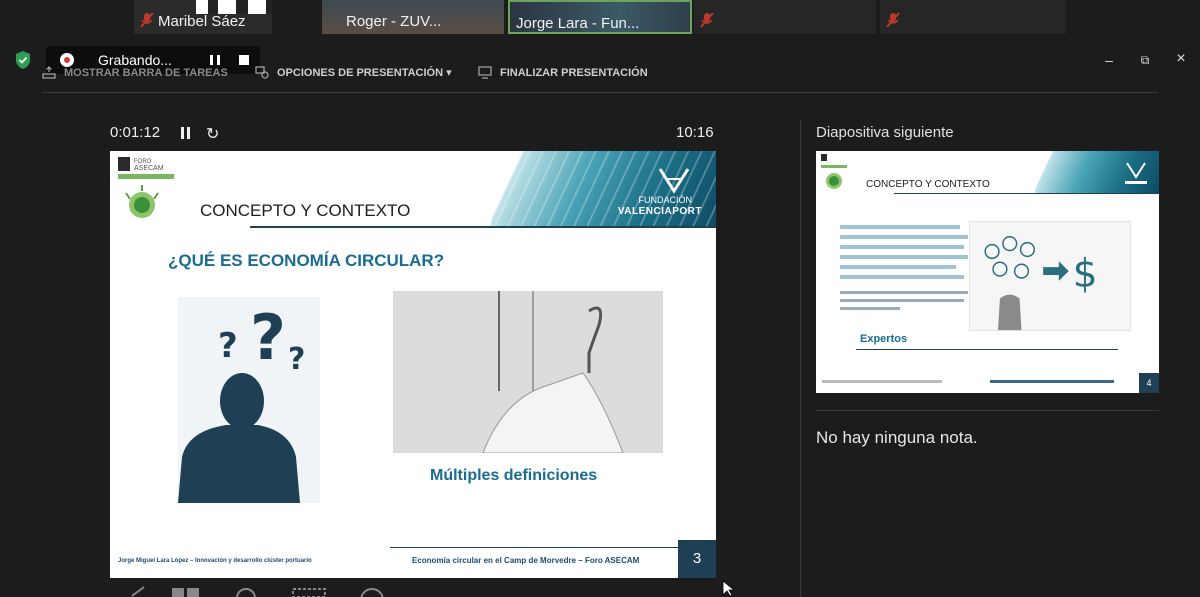 Image resolution: width=1200 pixels, height=597 pixels. Describe the element at coordinates (485, 72) in the screenshot. I see `end-presentation-icon` at that location.